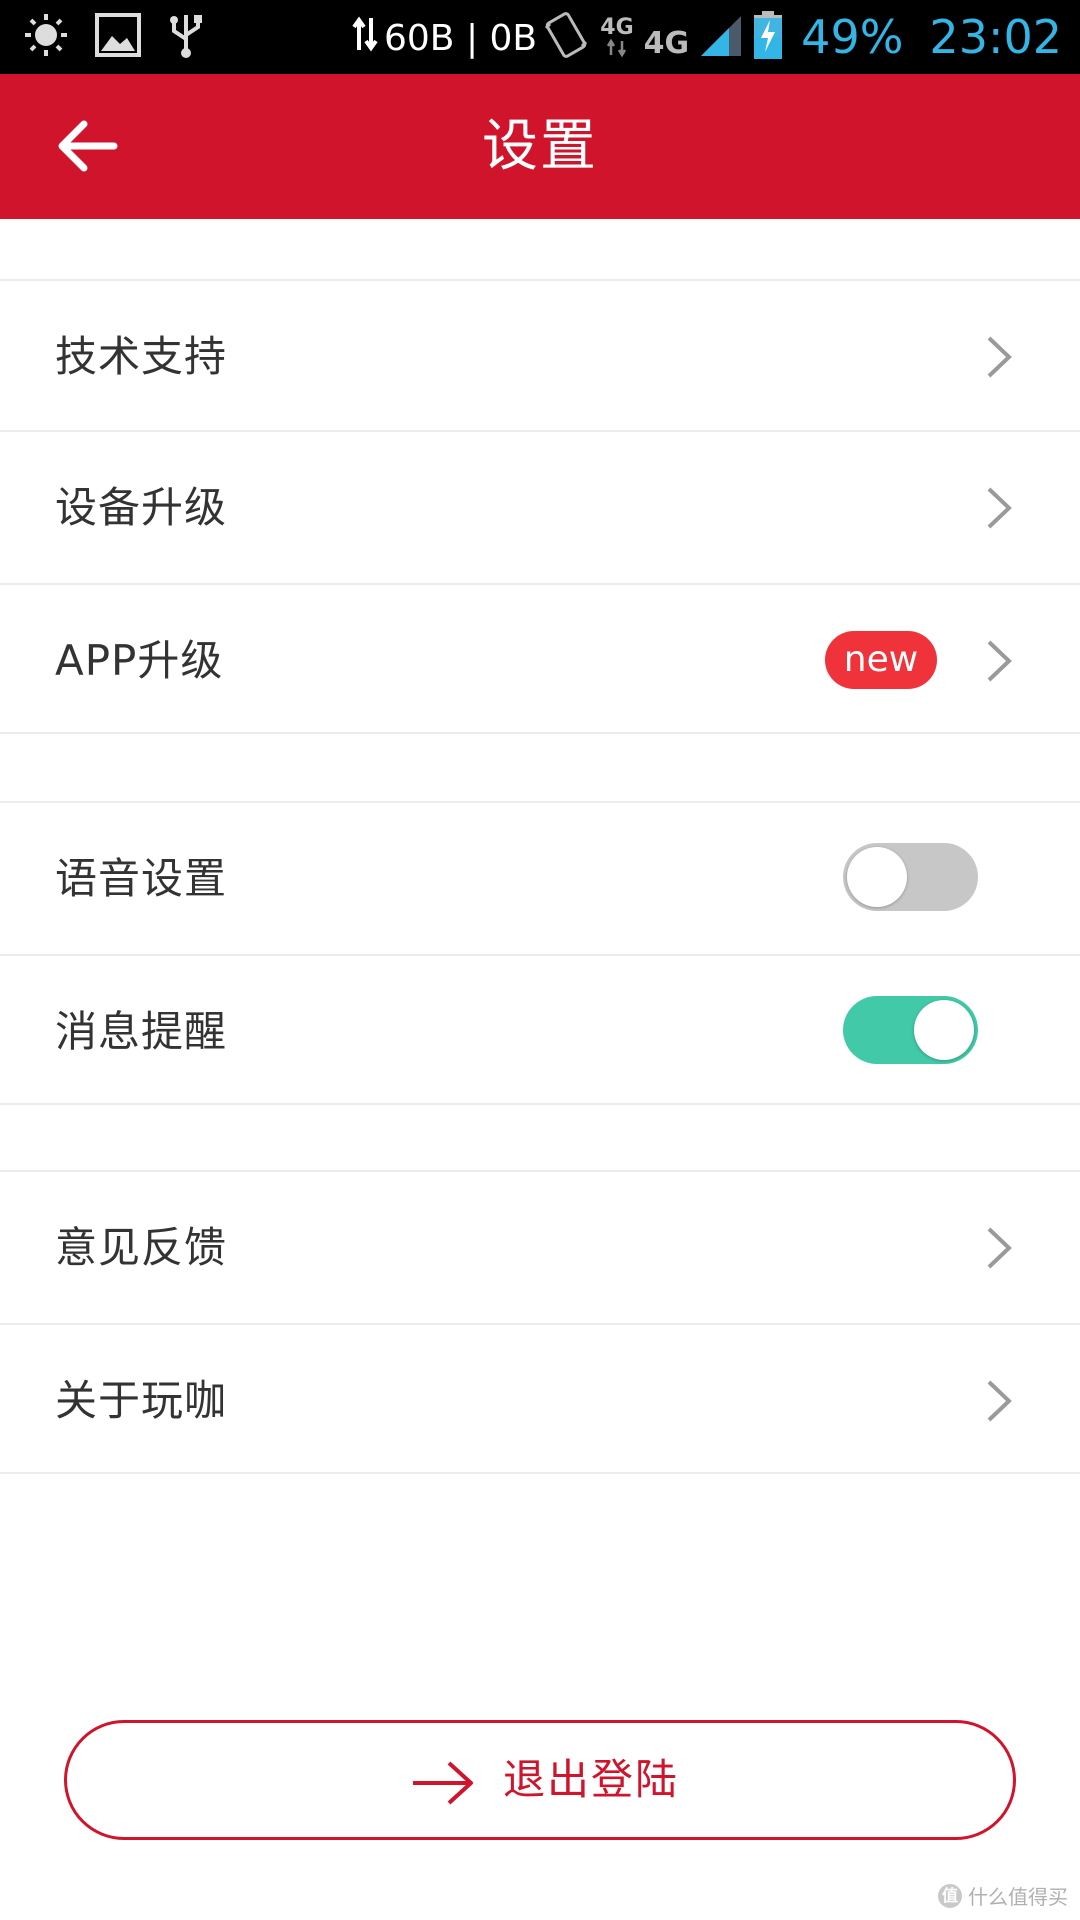  I want to click on watermark-logo: 值, so click(950, 1895).